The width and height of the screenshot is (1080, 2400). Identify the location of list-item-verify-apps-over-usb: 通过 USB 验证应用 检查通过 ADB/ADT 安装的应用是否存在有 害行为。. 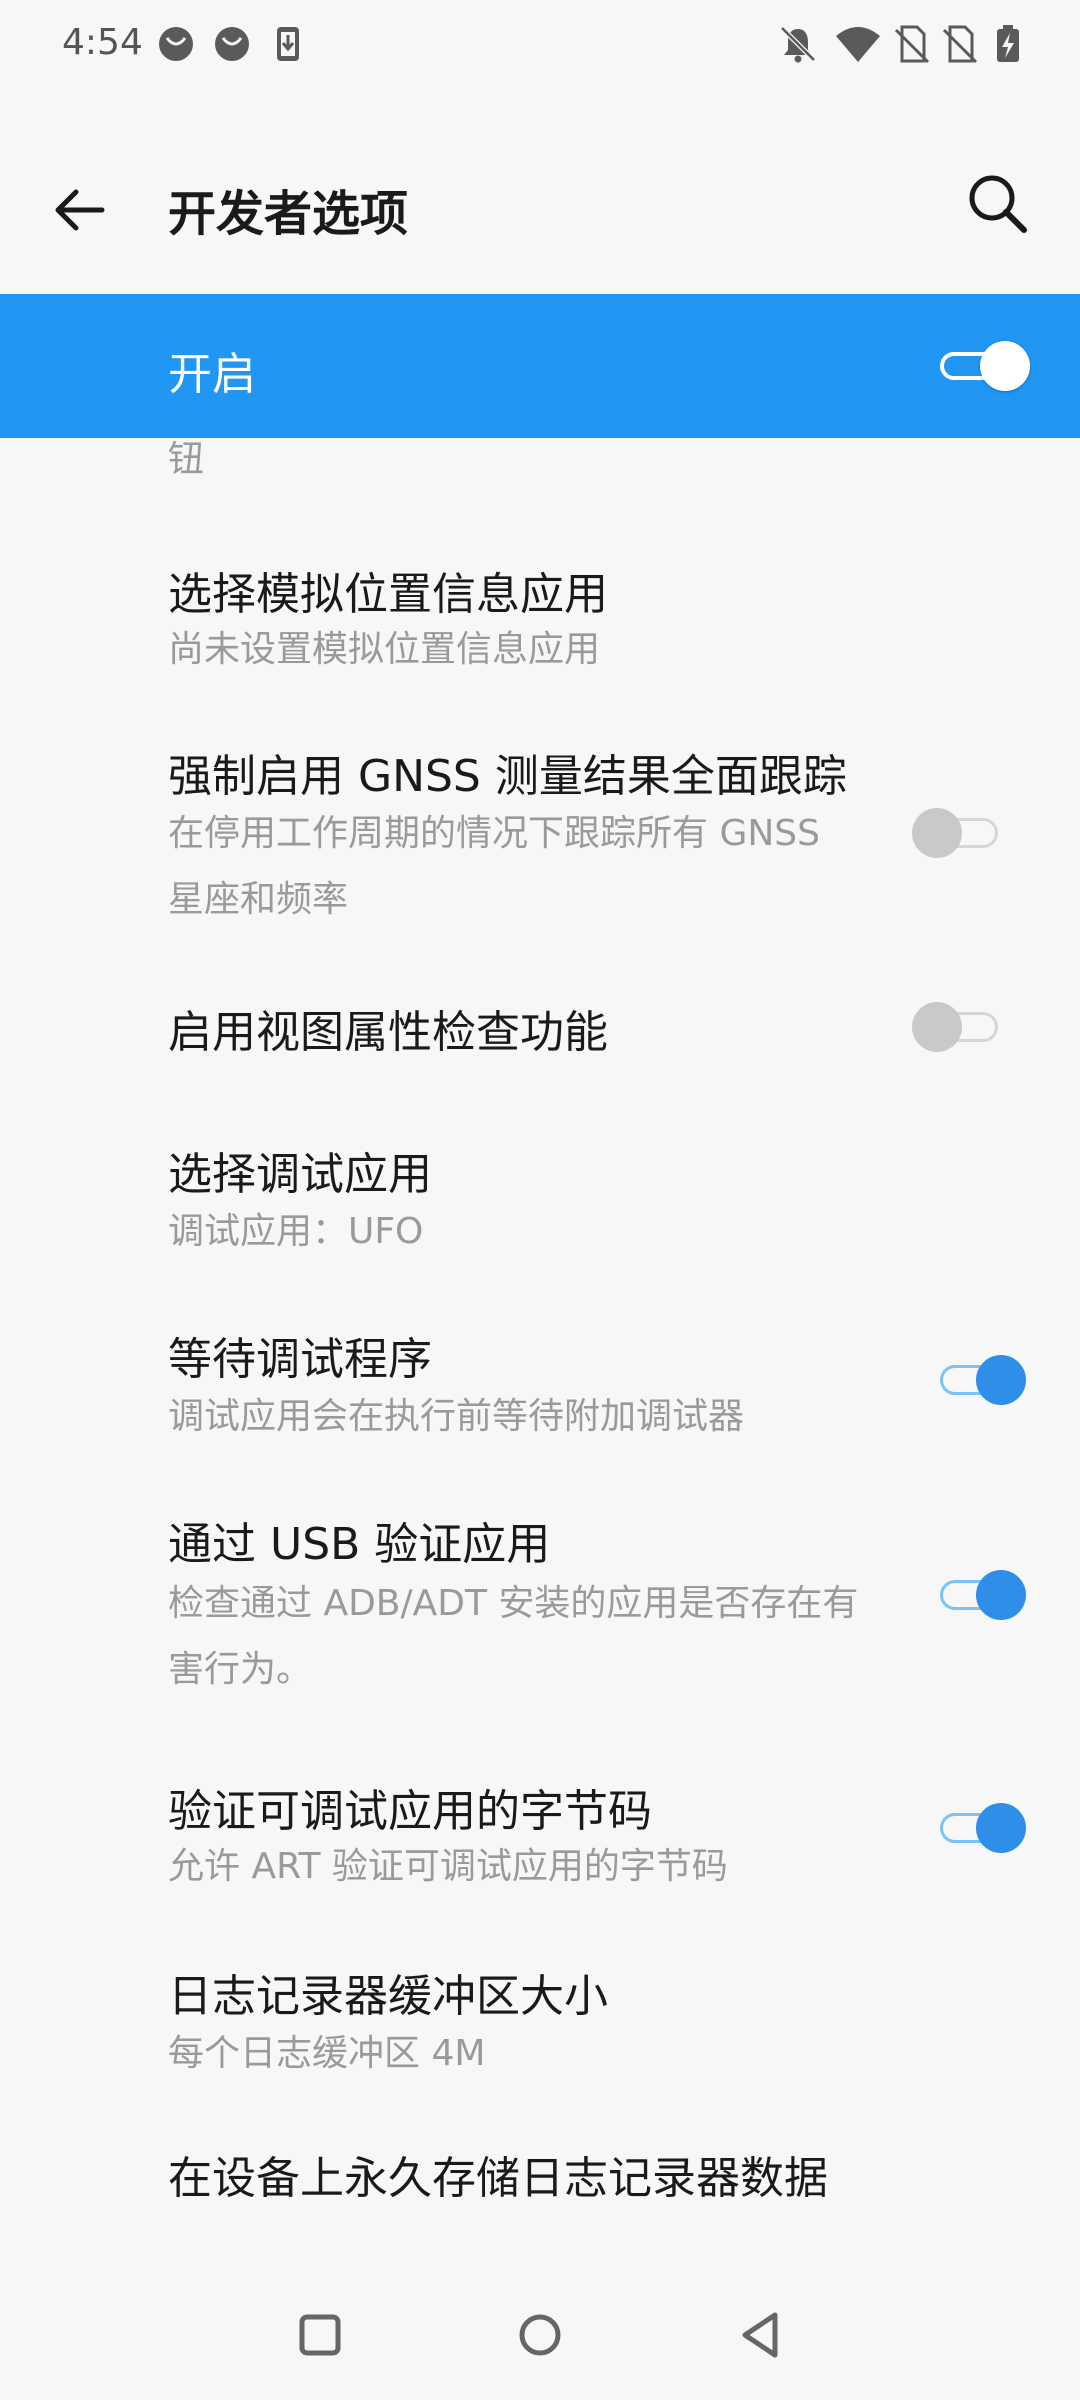
(540, 1595).